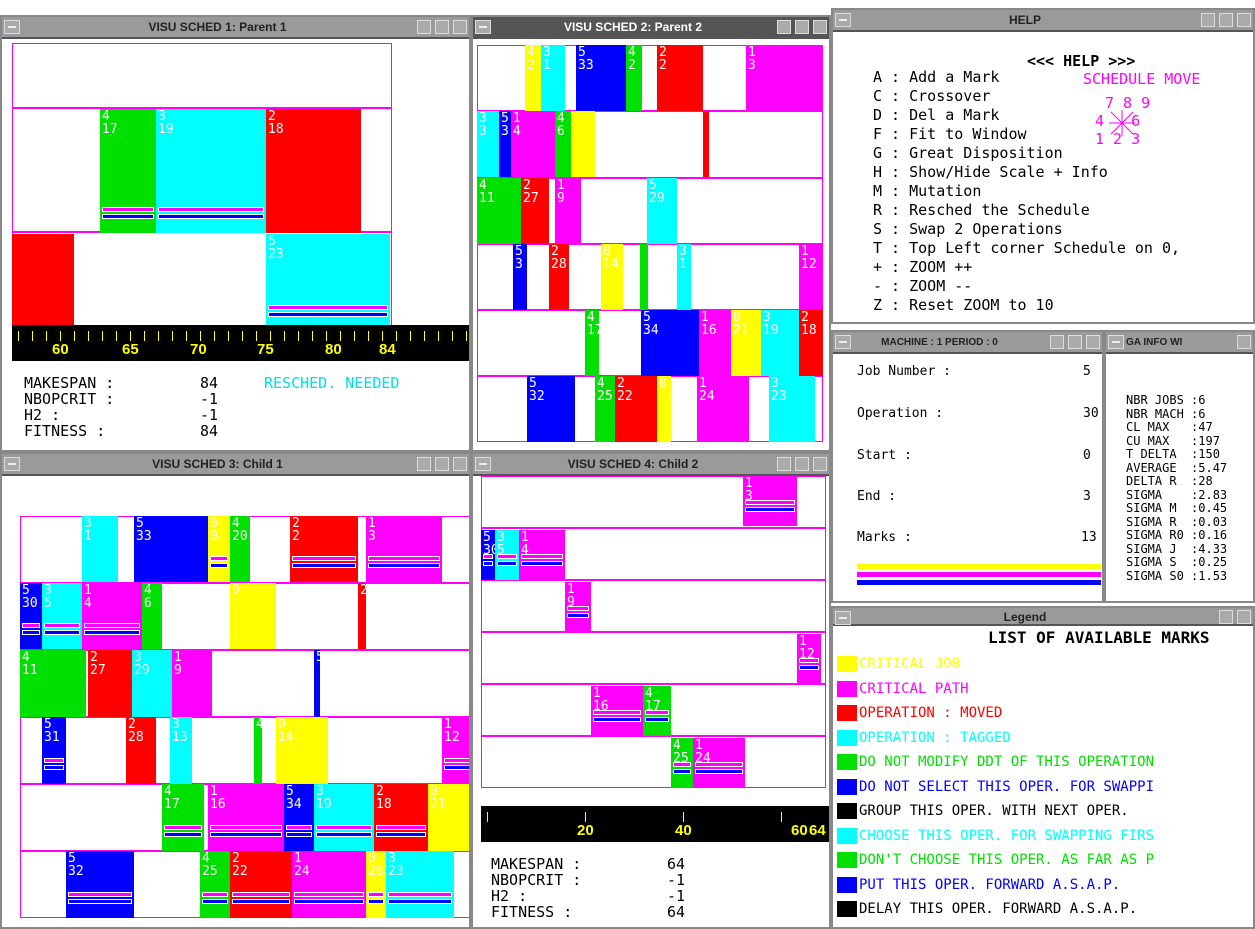  Describe the element at coordinates (328, 282) in the screenshot. I see `operation-block: 5 23` at that location.